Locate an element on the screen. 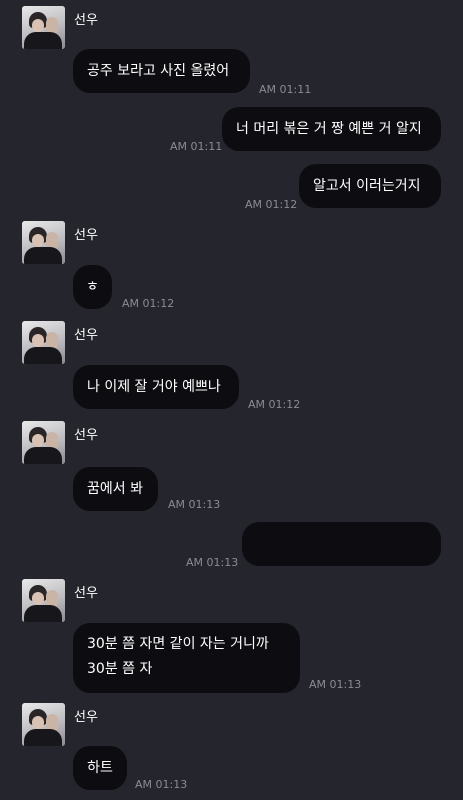 This screenshot has height=800, width=463. message-bubble-received: ㅎ is located at coordinates (92, 287).